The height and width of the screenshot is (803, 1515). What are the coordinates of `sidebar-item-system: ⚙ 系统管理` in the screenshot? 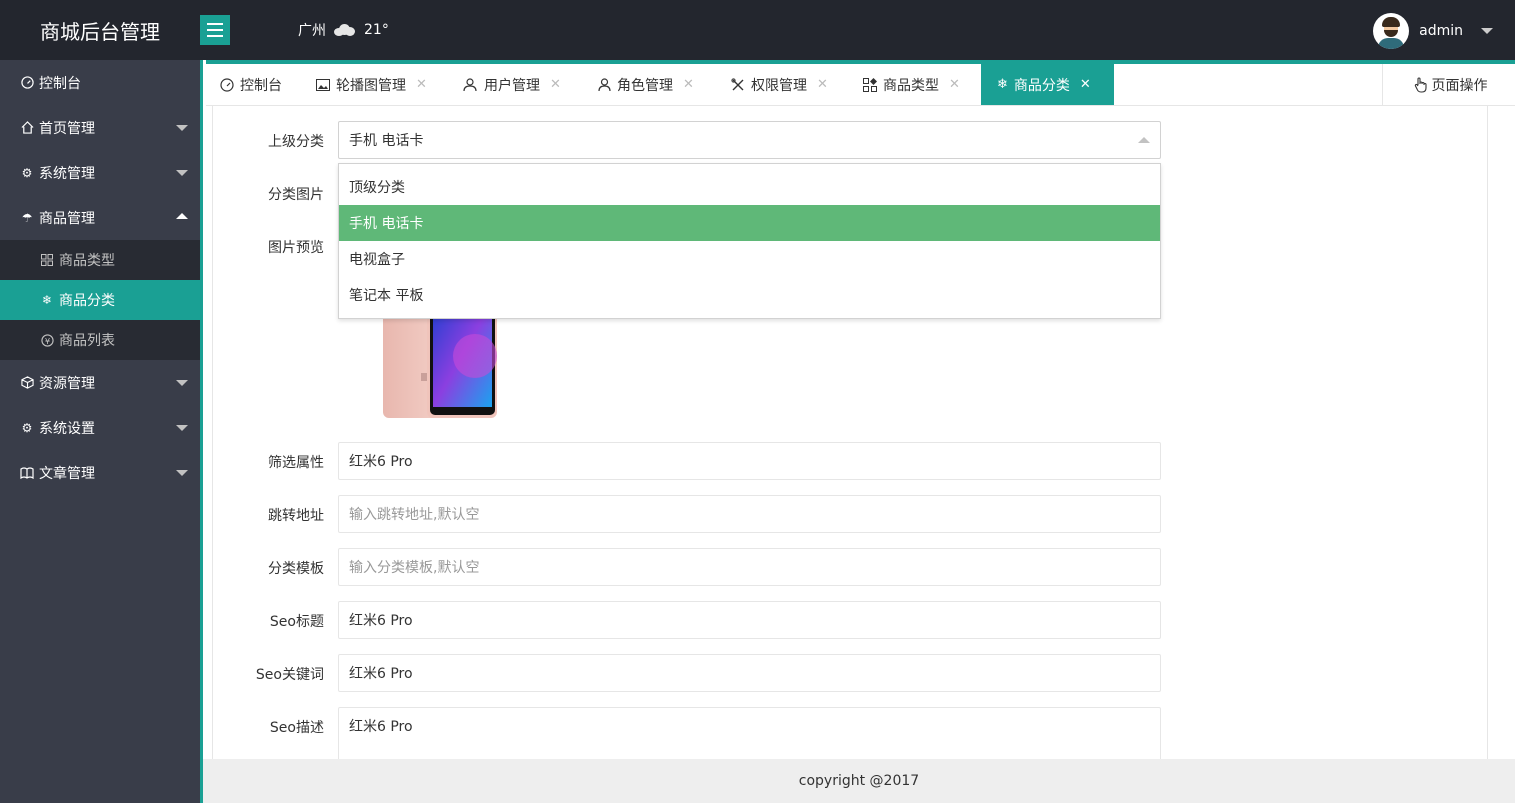 It's located at (100, 172).